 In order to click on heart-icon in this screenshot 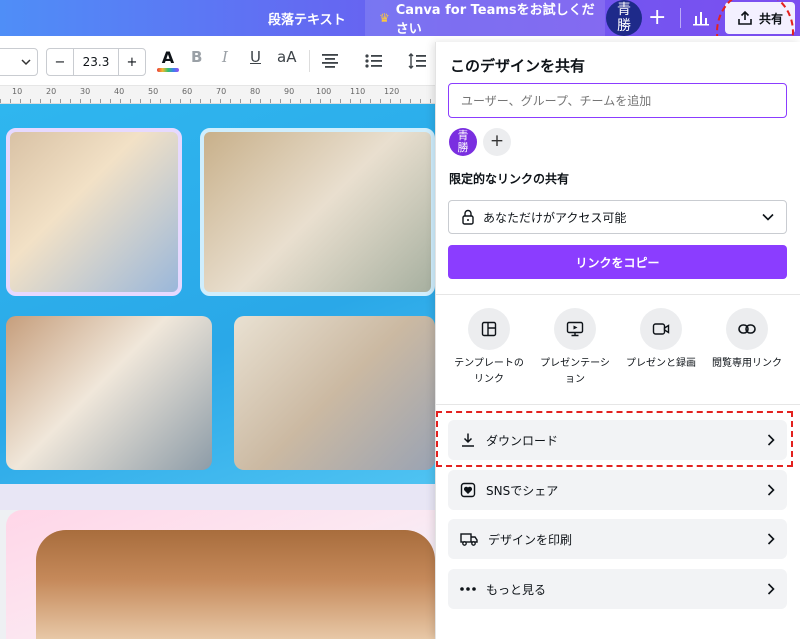, I will do `click(468, 490)`.